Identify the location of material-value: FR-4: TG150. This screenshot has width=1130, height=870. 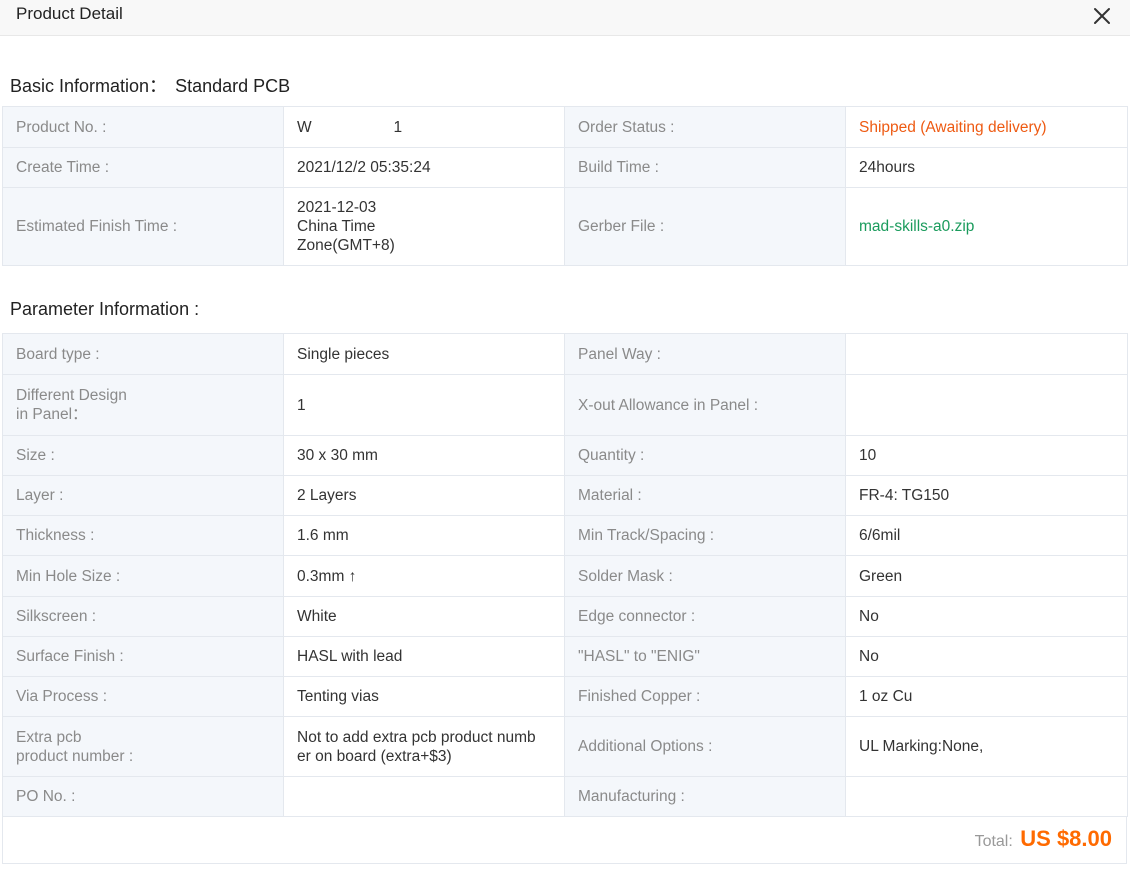
(986, 495).